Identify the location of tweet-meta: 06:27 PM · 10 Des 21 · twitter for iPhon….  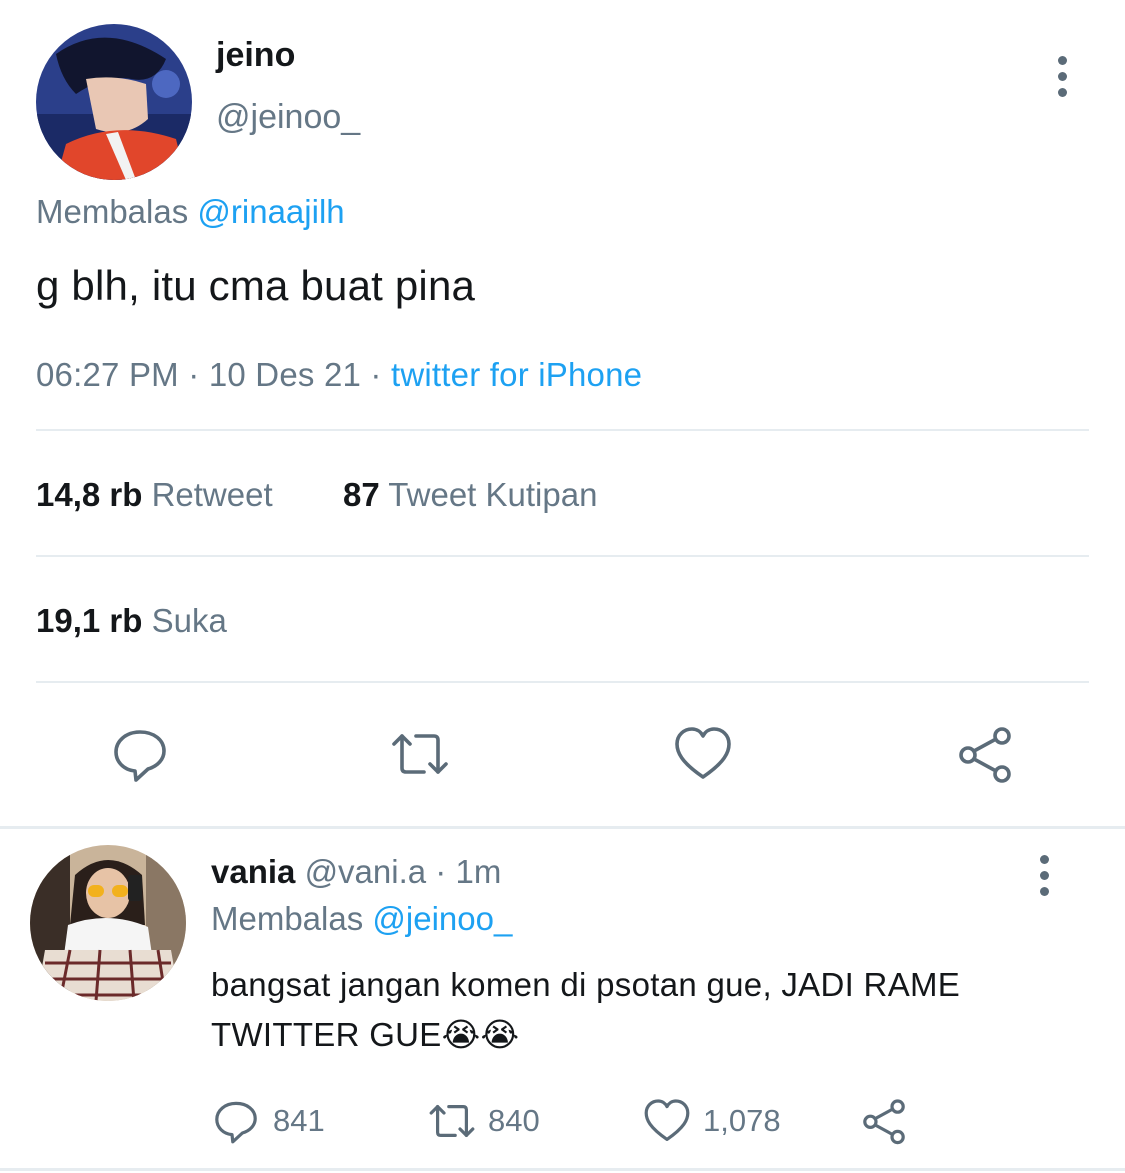
(339, 375).